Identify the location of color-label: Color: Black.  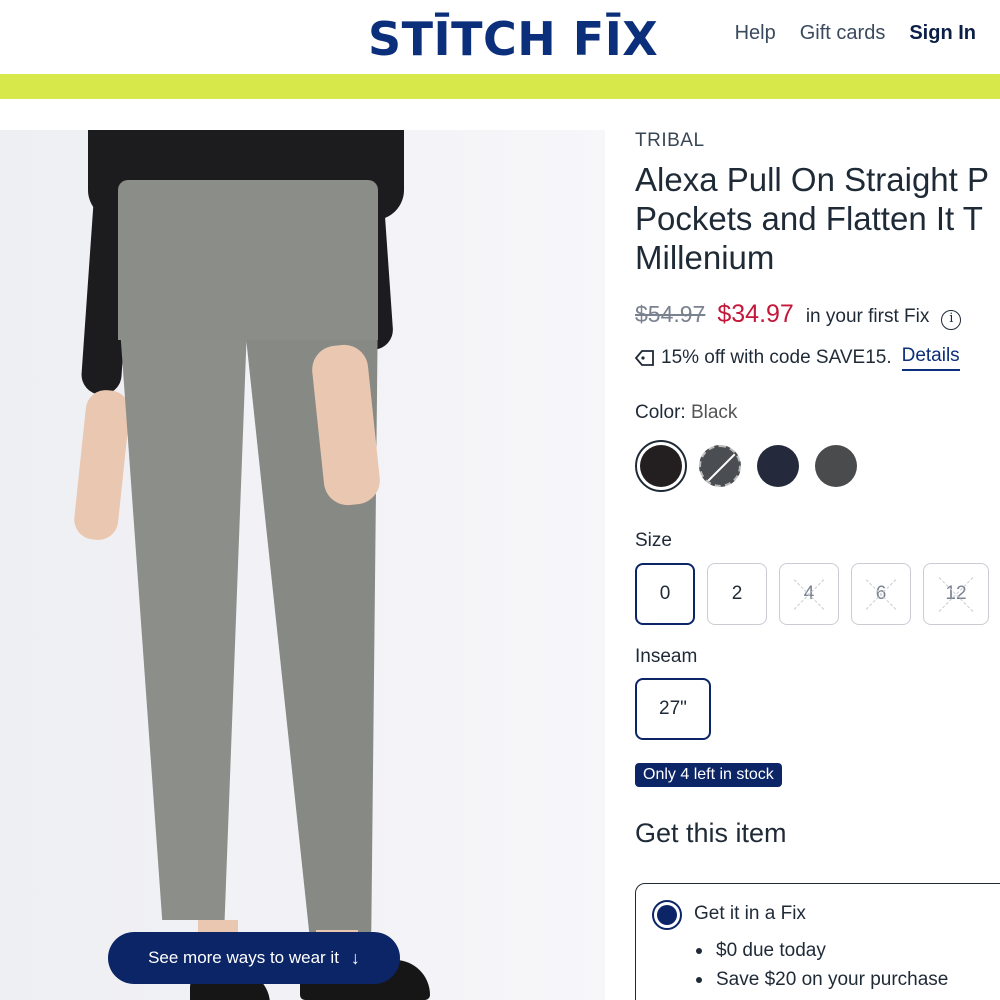
(686, 413).